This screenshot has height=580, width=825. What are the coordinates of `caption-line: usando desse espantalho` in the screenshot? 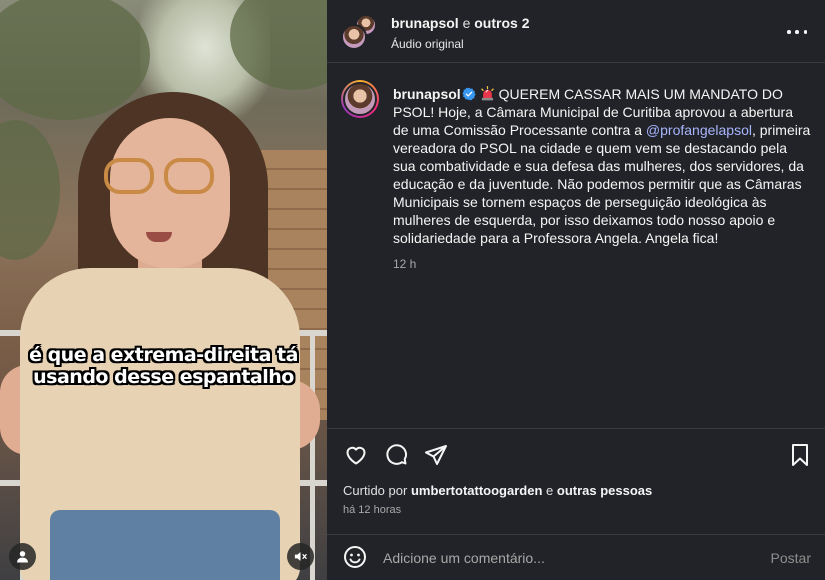 It's located at (163, 377).